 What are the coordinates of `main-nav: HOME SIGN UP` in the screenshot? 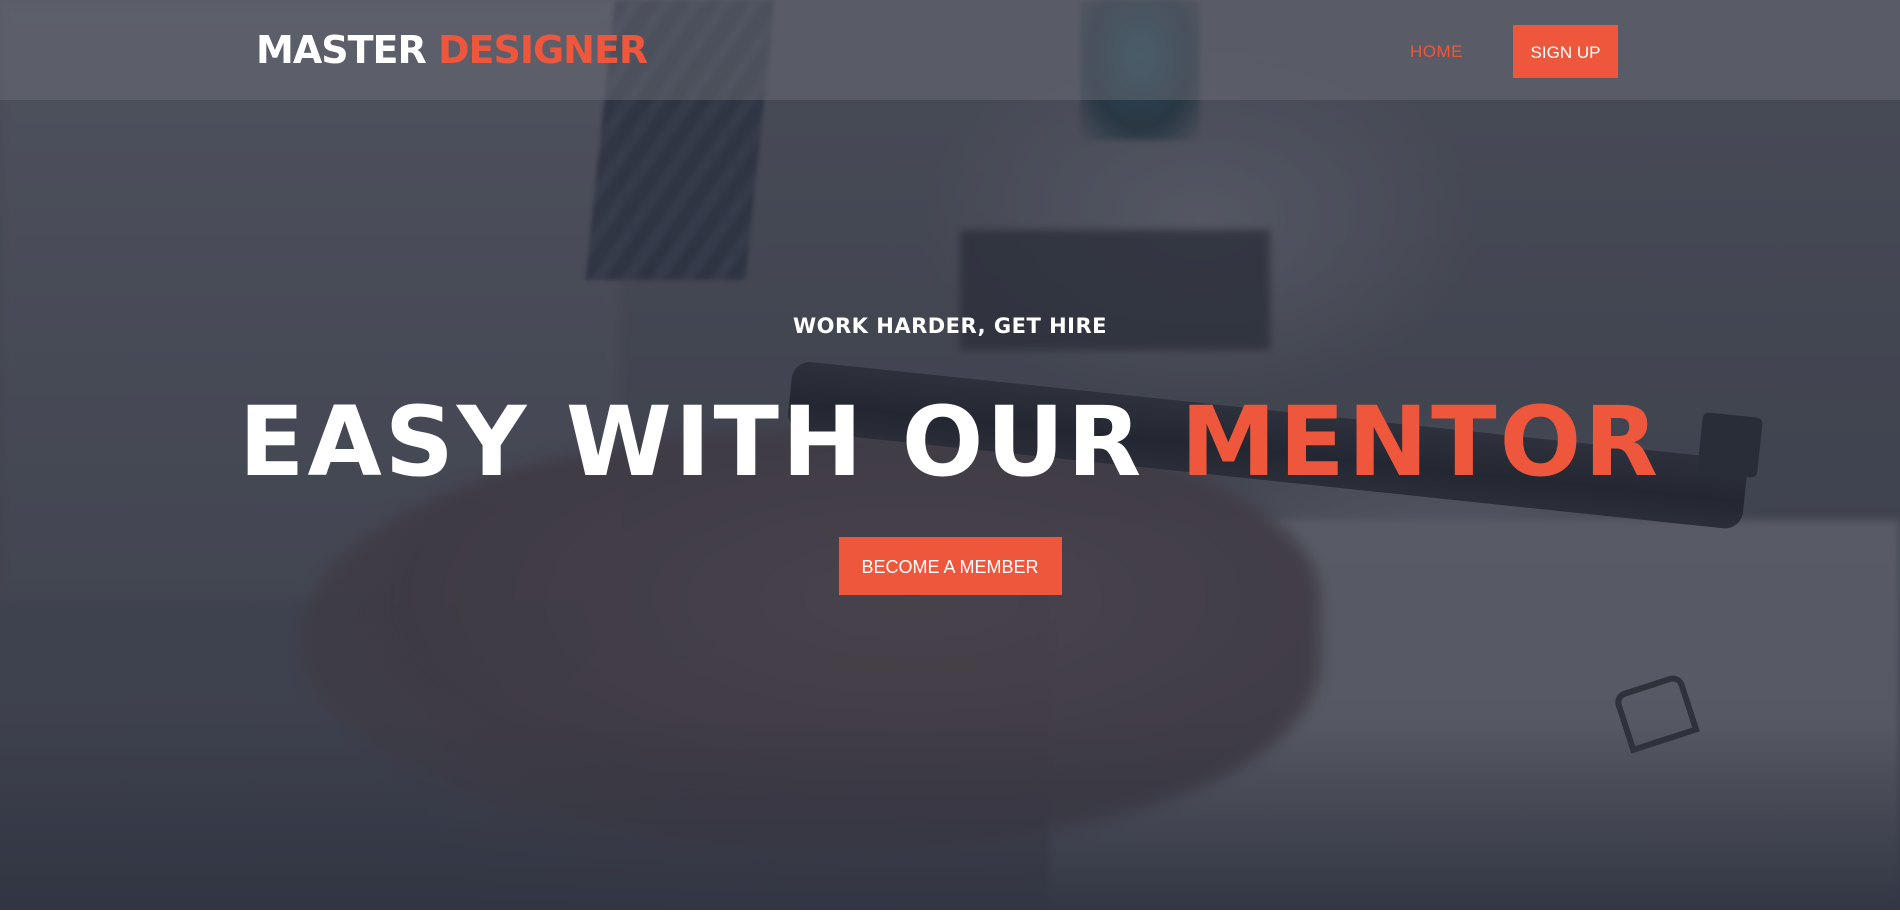 It's located at (1514, 51).